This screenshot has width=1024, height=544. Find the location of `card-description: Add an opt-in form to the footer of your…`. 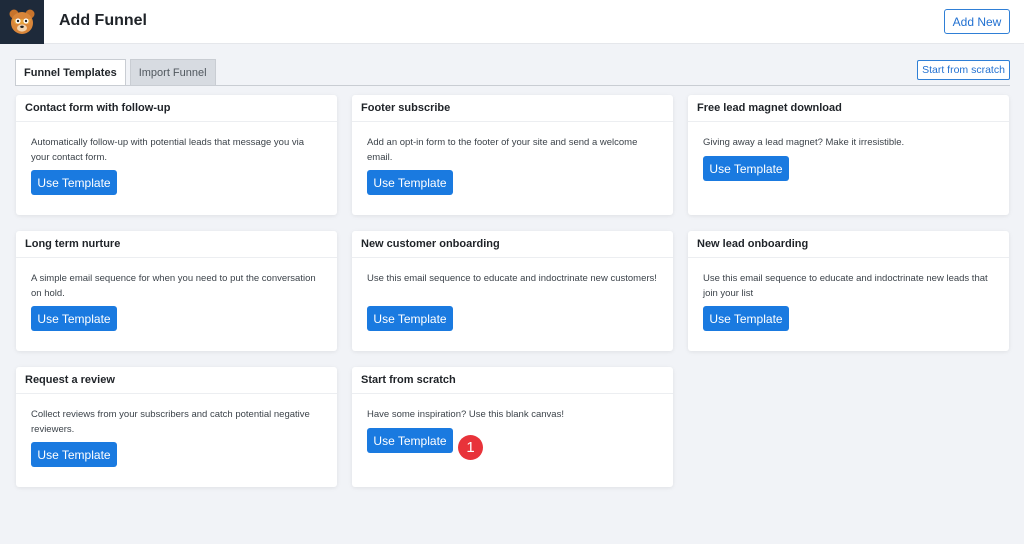

card-description: Add an opt-in form to the footer of your… is located at coordinates (502, 150).